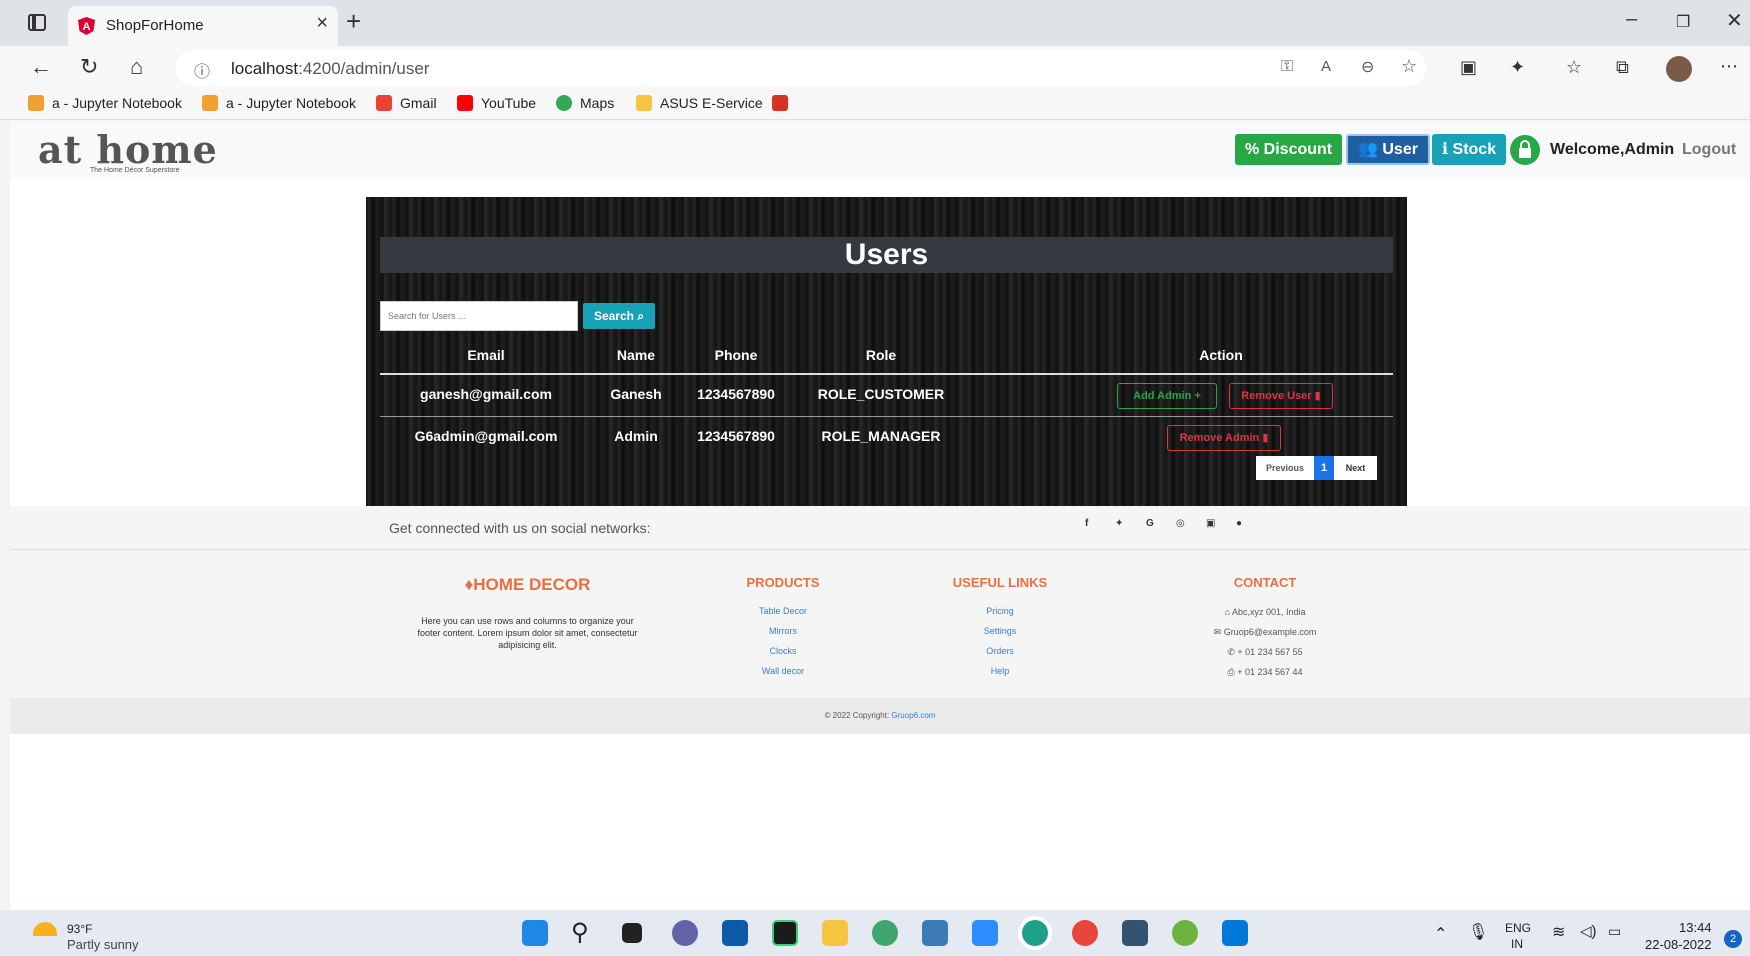  Describe the element at coordinates (1085, 933) in the screenshot. I see `chrome-icon` at that location.